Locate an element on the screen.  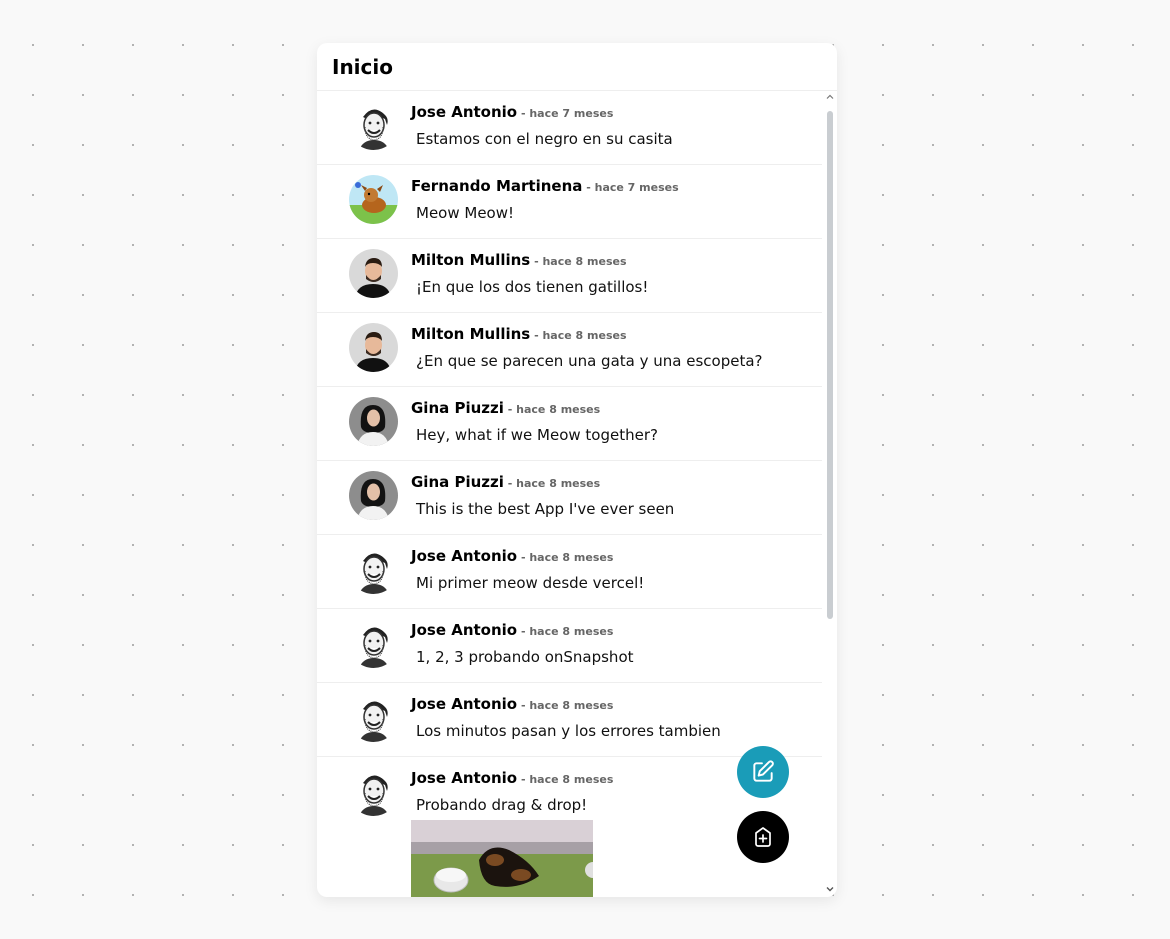
post-text: 1, 2, 3 probando onSnapshot is located at coordinates (525, 657).